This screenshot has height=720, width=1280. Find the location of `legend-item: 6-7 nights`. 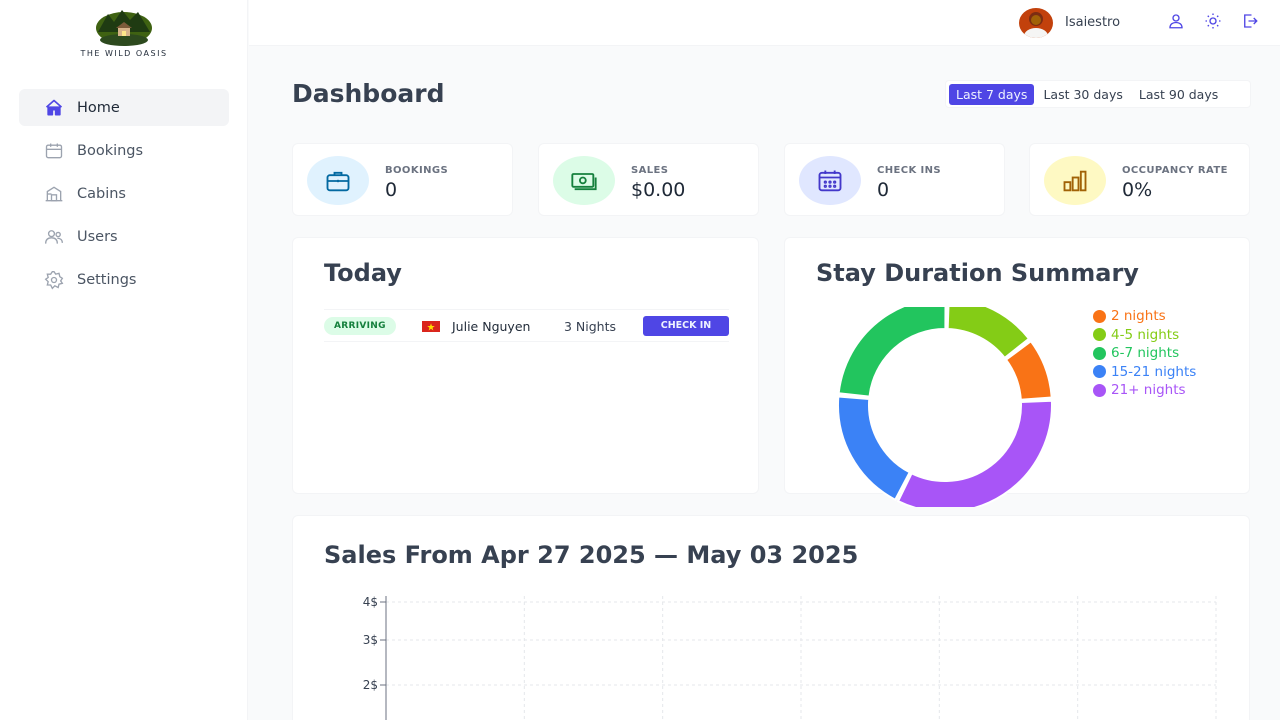

legend-item: 6-7 nights is located at coordinates (1144, 353).